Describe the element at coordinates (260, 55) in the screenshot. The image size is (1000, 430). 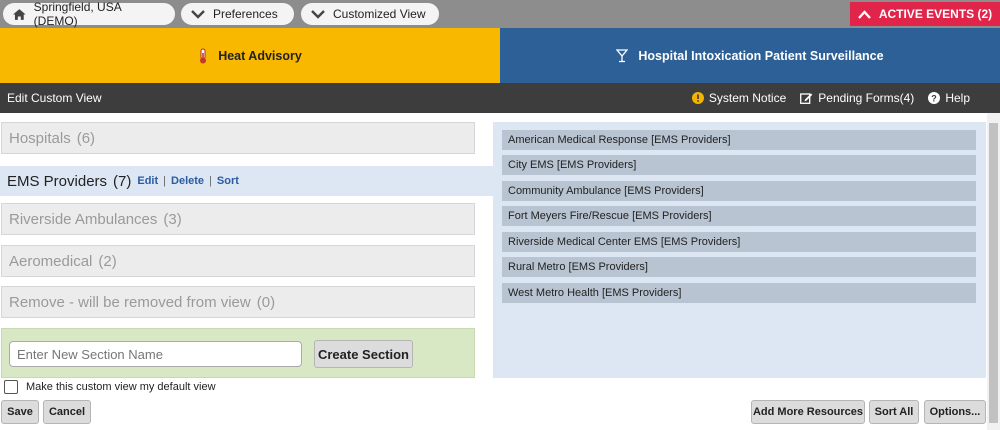
I see `heat-advisory-label: Heat Advisory` at that location.